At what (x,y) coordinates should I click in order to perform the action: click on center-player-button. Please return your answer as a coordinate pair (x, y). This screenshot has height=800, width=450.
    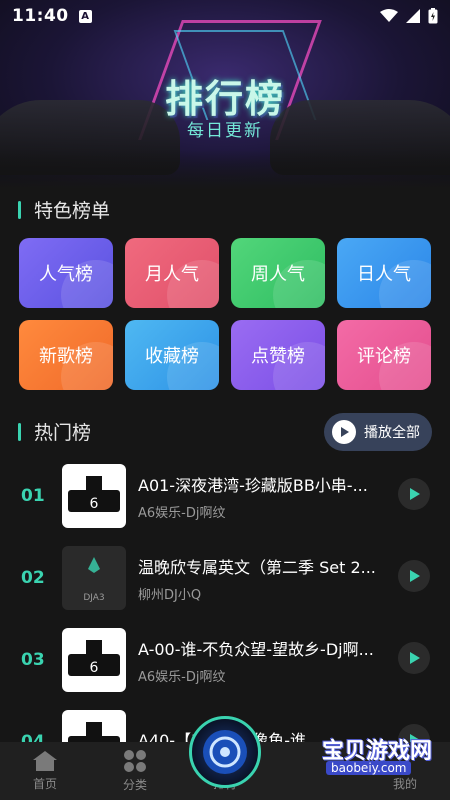
    Looking at the image, I should click on (225, 752).